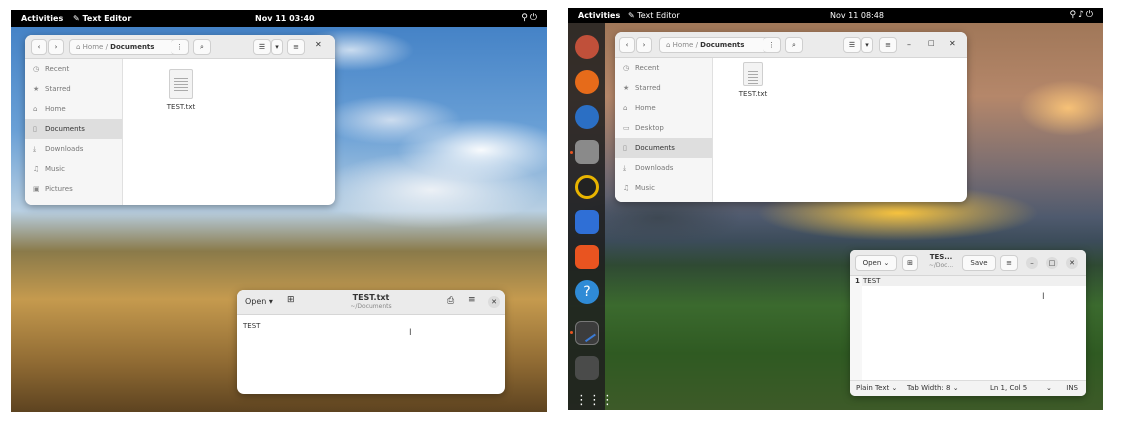 The image size is (1128, 430). I want to click on open-button: Open ▾, so click(259, 301).